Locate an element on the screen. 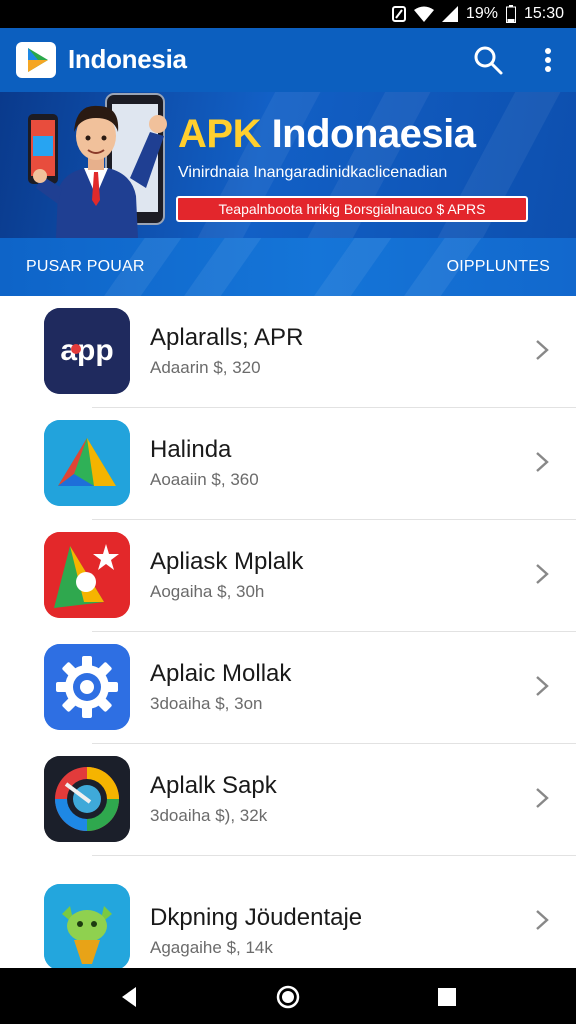 This screenshot has width=576, height=1024. list-item: Apliask Mplalk Aogaiha $, 30h is located at coordinates (288, 576).